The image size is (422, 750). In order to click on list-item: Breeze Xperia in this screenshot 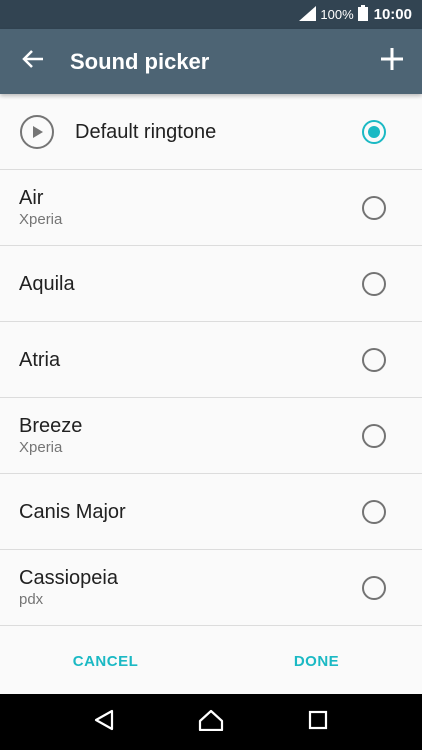, I will do `click(211, 436)`.